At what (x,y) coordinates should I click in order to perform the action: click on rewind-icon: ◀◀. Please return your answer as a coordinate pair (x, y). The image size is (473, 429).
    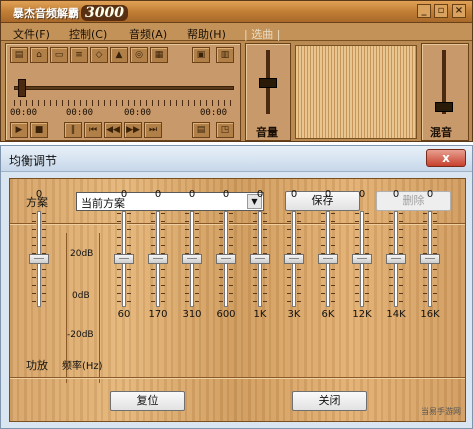
    Looking at the image, I should click on (113, 130).